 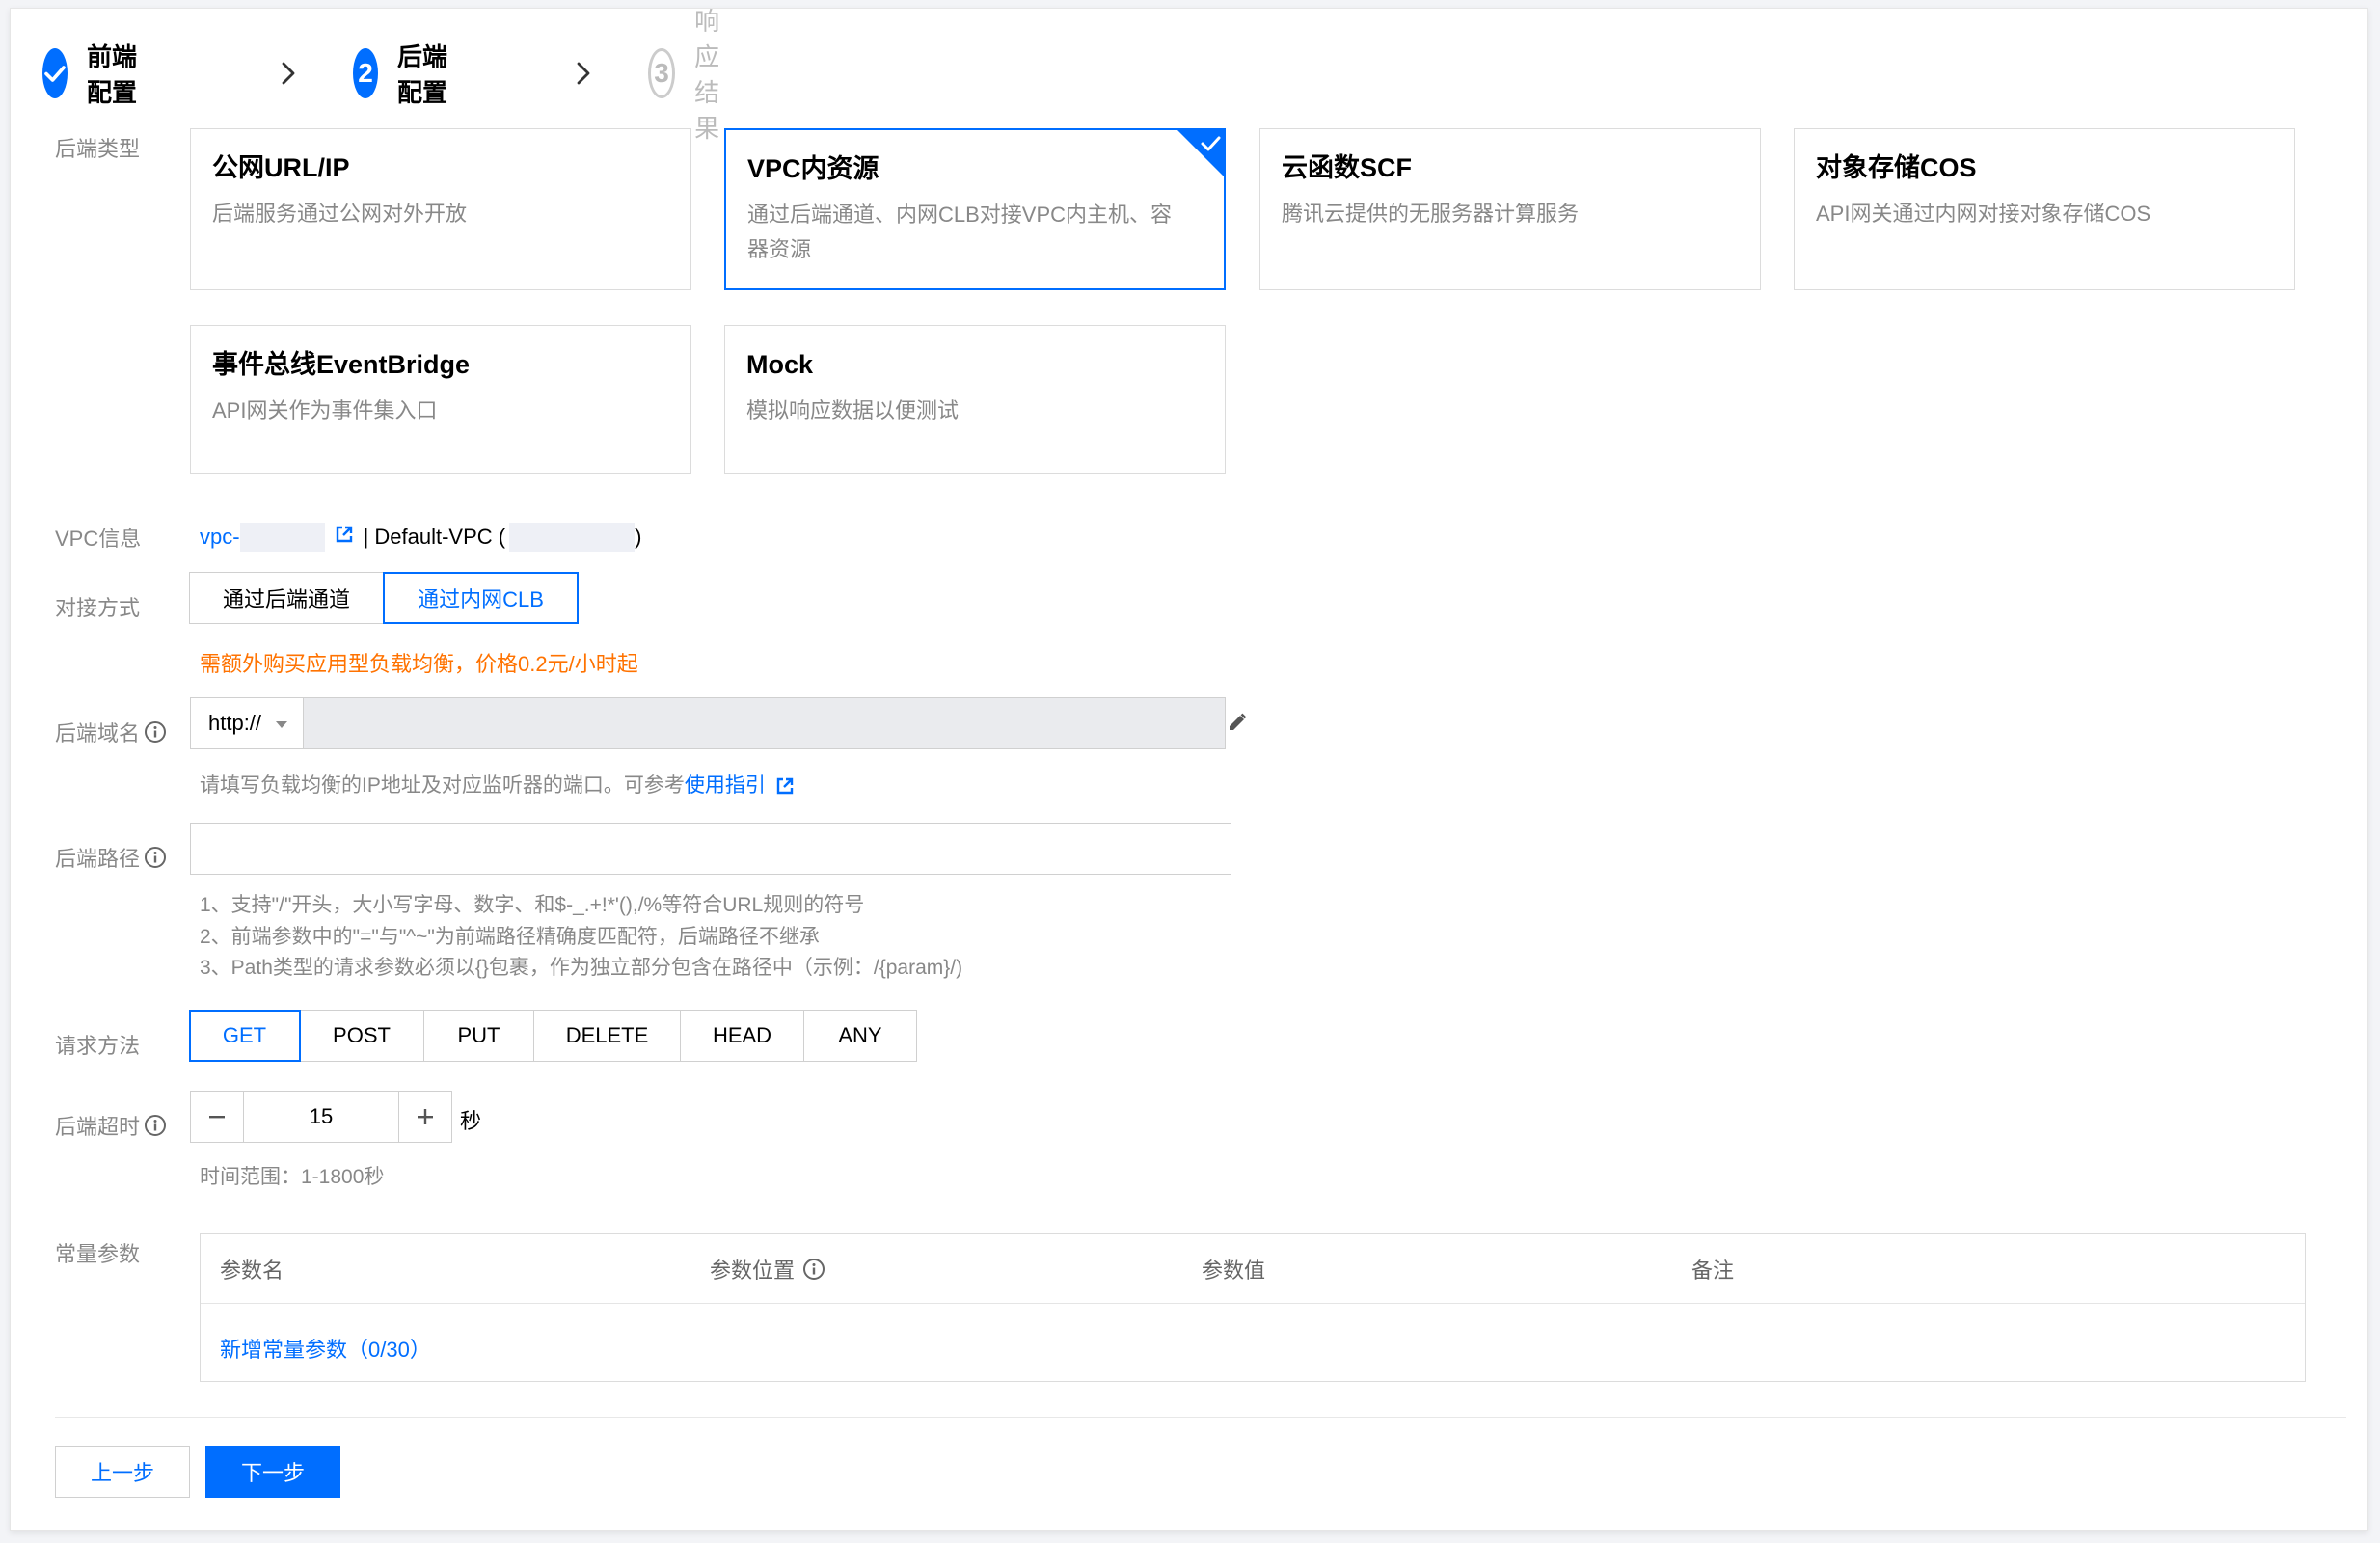 What do you see at coordinates (1201, 153) in the screenshot?
I see `selected-check-icon` at bounding box center [1201, 153].